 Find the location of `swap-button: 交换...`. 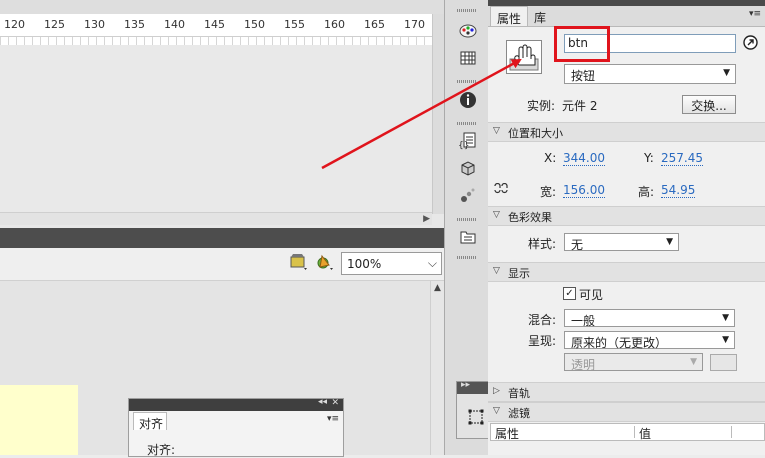

swap-button: 交换... is located at coordinates (709, 104).